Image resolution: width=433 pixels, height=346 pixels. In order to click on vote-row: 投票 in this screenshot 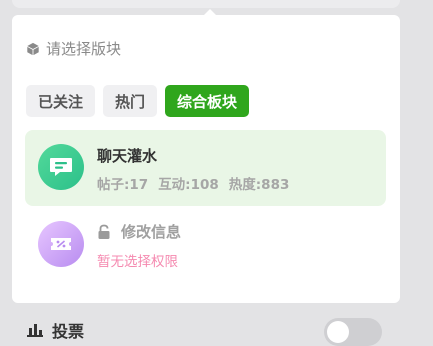, I will do `click(55, 330)`.